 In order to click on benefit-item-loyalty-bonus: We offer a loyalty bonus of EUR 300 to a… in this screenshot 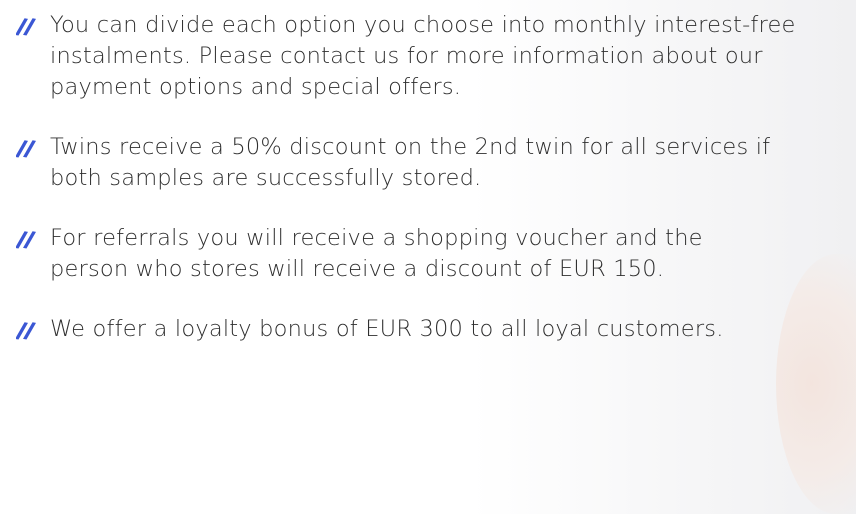, I will do `click(431, 329)`.